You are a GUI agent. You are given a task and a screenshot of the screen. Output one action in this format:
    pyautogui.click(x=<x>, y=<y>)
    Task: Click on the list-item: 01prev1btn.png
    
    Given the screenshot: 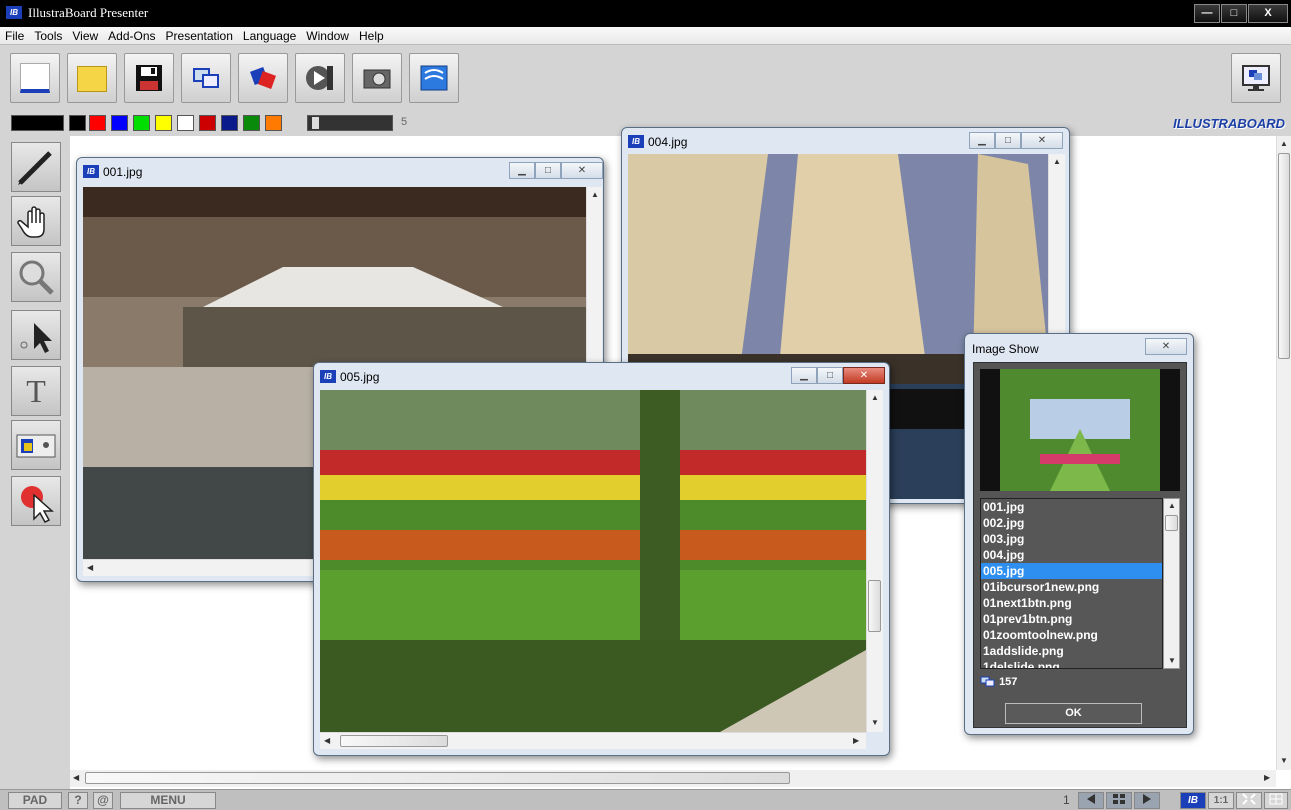 What is the action you would take?
    pyautogui.click(x=1071, y=619)
    